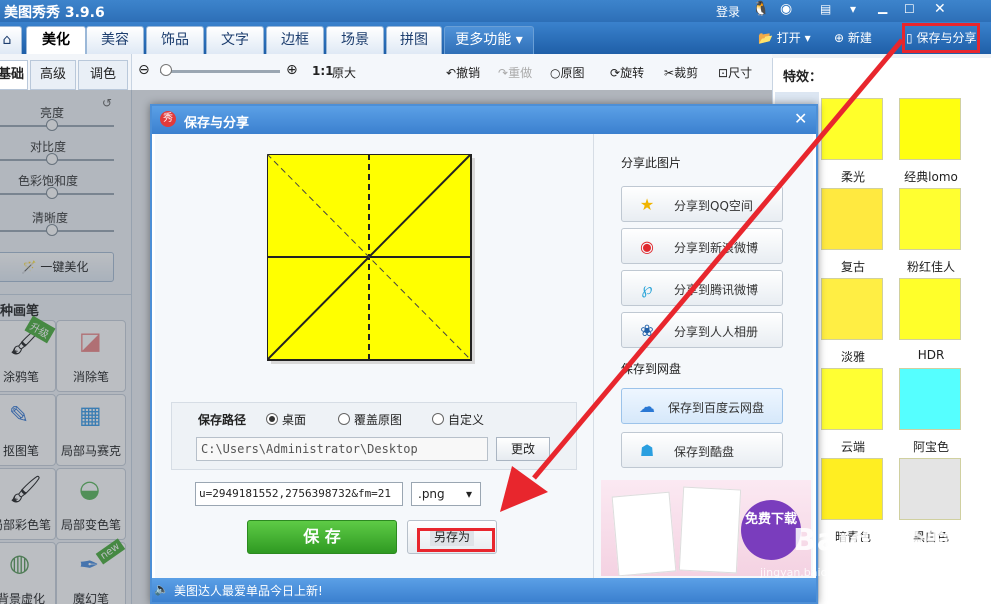 The width and height of the screenshot is (991, 604). Describe the element at coordinates (144, 70) in the screenshot. I see `zoom-out-icon: ⊖` at that location.